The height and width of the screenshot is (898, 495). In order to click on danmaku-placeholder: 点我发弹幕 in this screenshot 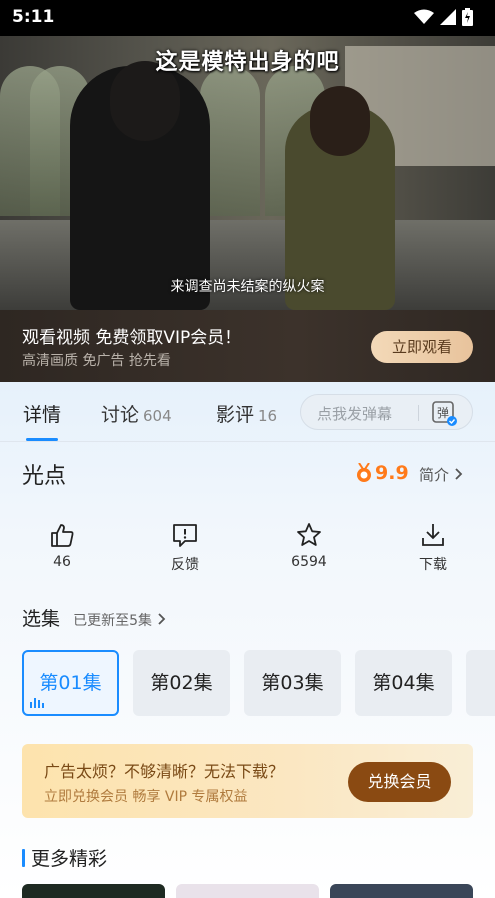, I will do `click(355, 414)`.